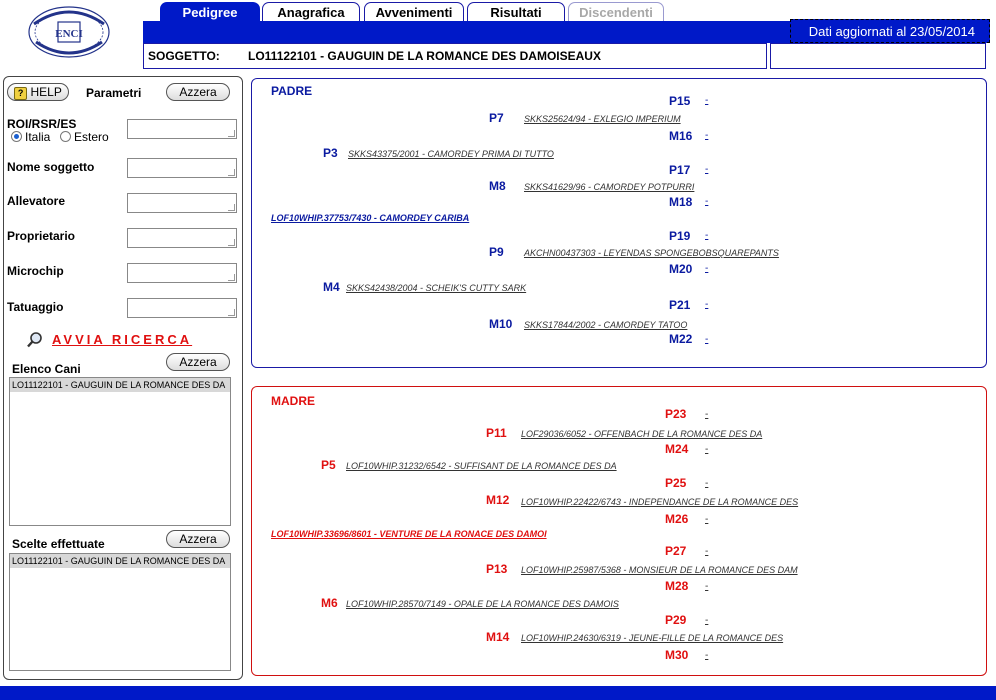 This screenshot has height=700, width=996. Describe the element at coordinates (91, 137) in the screenshot. I see `radio-estero-label: Estero` at that location.